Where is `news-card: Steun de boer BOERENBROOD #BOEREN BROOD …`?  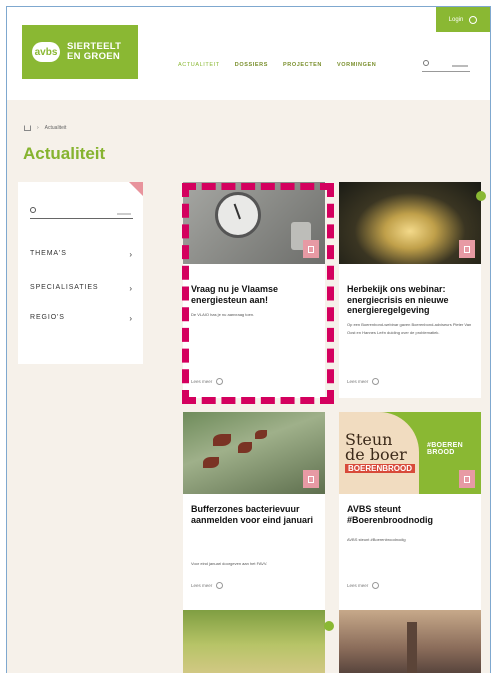
news-card: Steun de boer BOERENBROOD #BOEREN BROOD … is located at coordinates (410, 511).